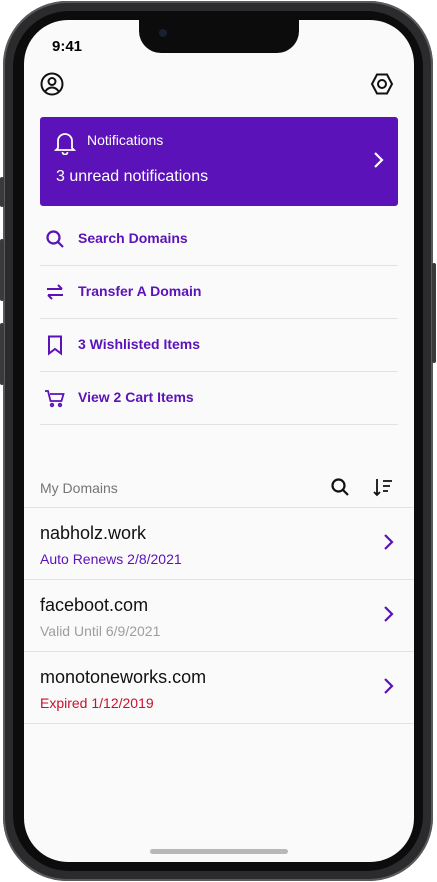 Image resolution: width=437 pixels, height=882 pixels. Describe the element at coordinates (219, 345) in the screenshot. I see `wishlist-item: 3 Wishlisted Items` at that location.